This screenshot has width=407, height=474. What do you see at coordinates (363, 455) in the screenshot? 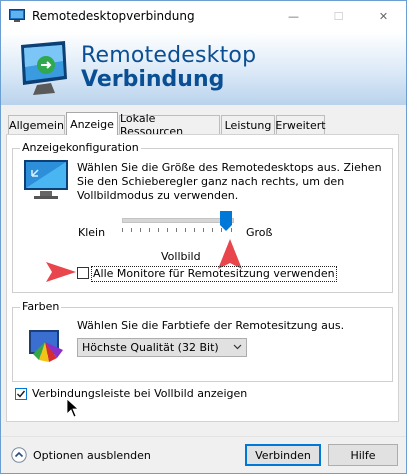
I see `help-button: Hilfe` at bounding box center [363, 455].